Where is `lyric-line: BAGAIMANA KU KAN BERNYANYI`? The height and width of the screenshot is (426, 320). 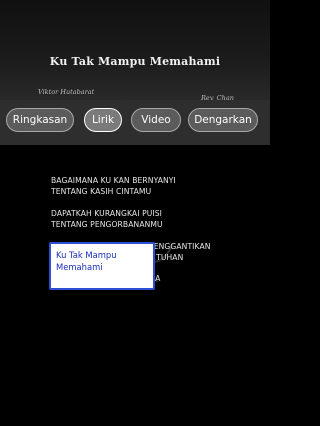 lyric-line: BAGAIMANA KU KAN BERNYANYI is located at coordinates (113, 180).